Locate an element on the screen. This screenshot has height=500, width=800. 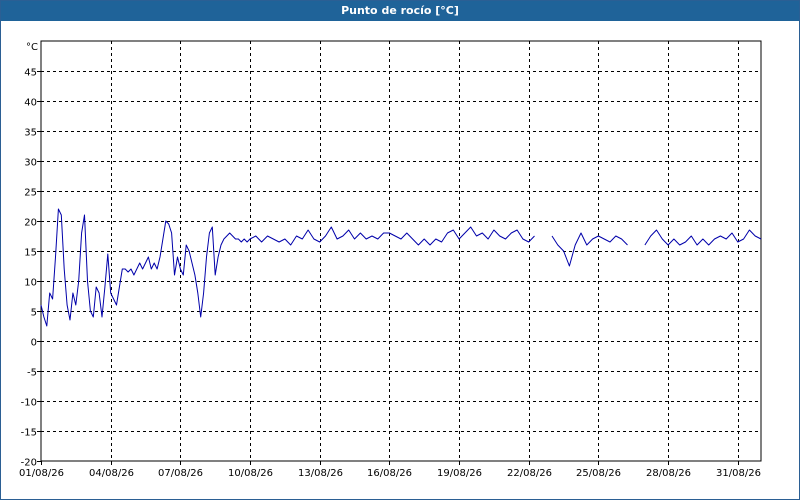
y-tick-label: 25 is located at coordinates (30, 193).